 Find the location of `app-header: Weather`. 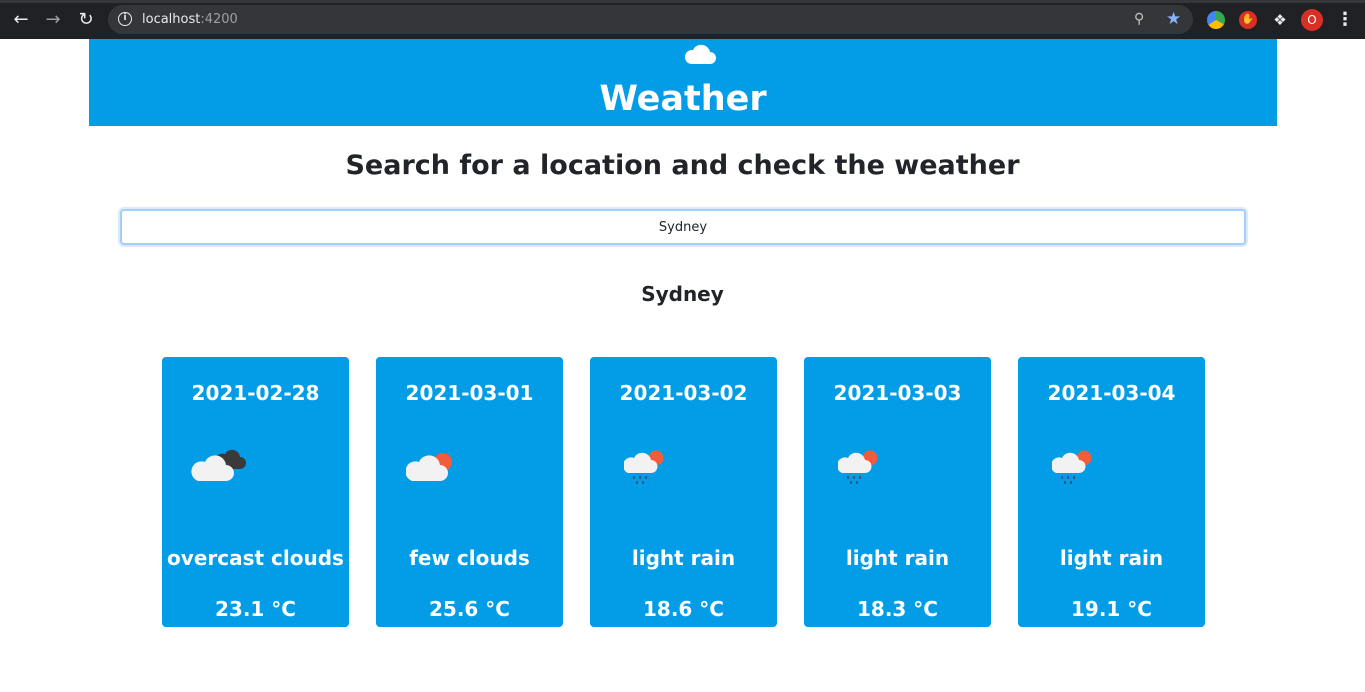

app-header: Weather is located at coordinates (683, 82).